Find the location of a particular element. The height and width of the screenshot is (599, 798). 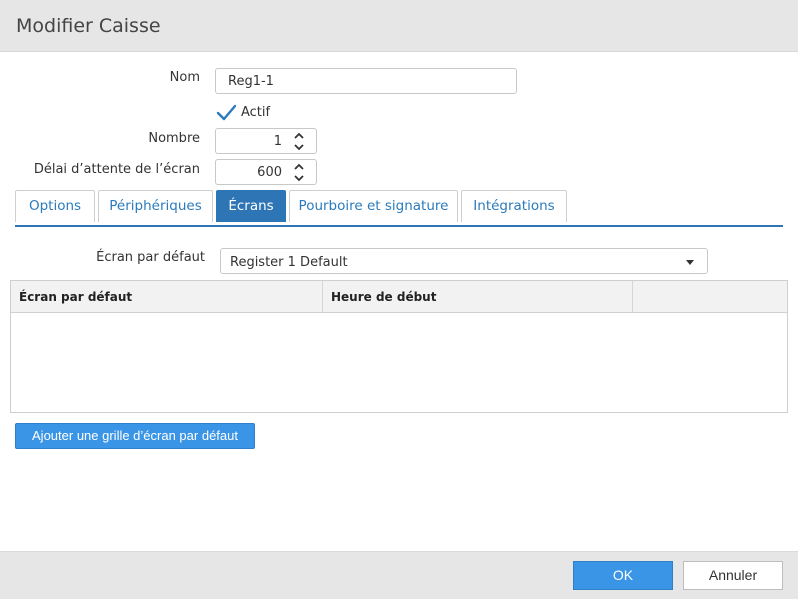

cancel-button: Annuler is located at coordinates (733, 575).